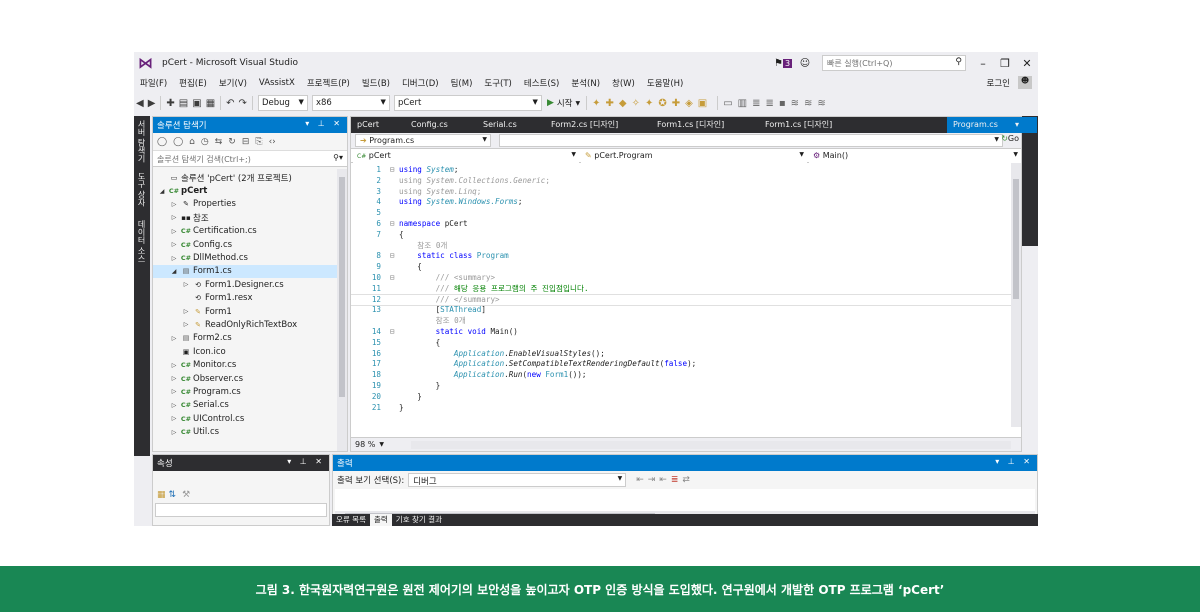 The image size is (1200, 612). I want to click on redo-icon: ↷, so click(243, 103).